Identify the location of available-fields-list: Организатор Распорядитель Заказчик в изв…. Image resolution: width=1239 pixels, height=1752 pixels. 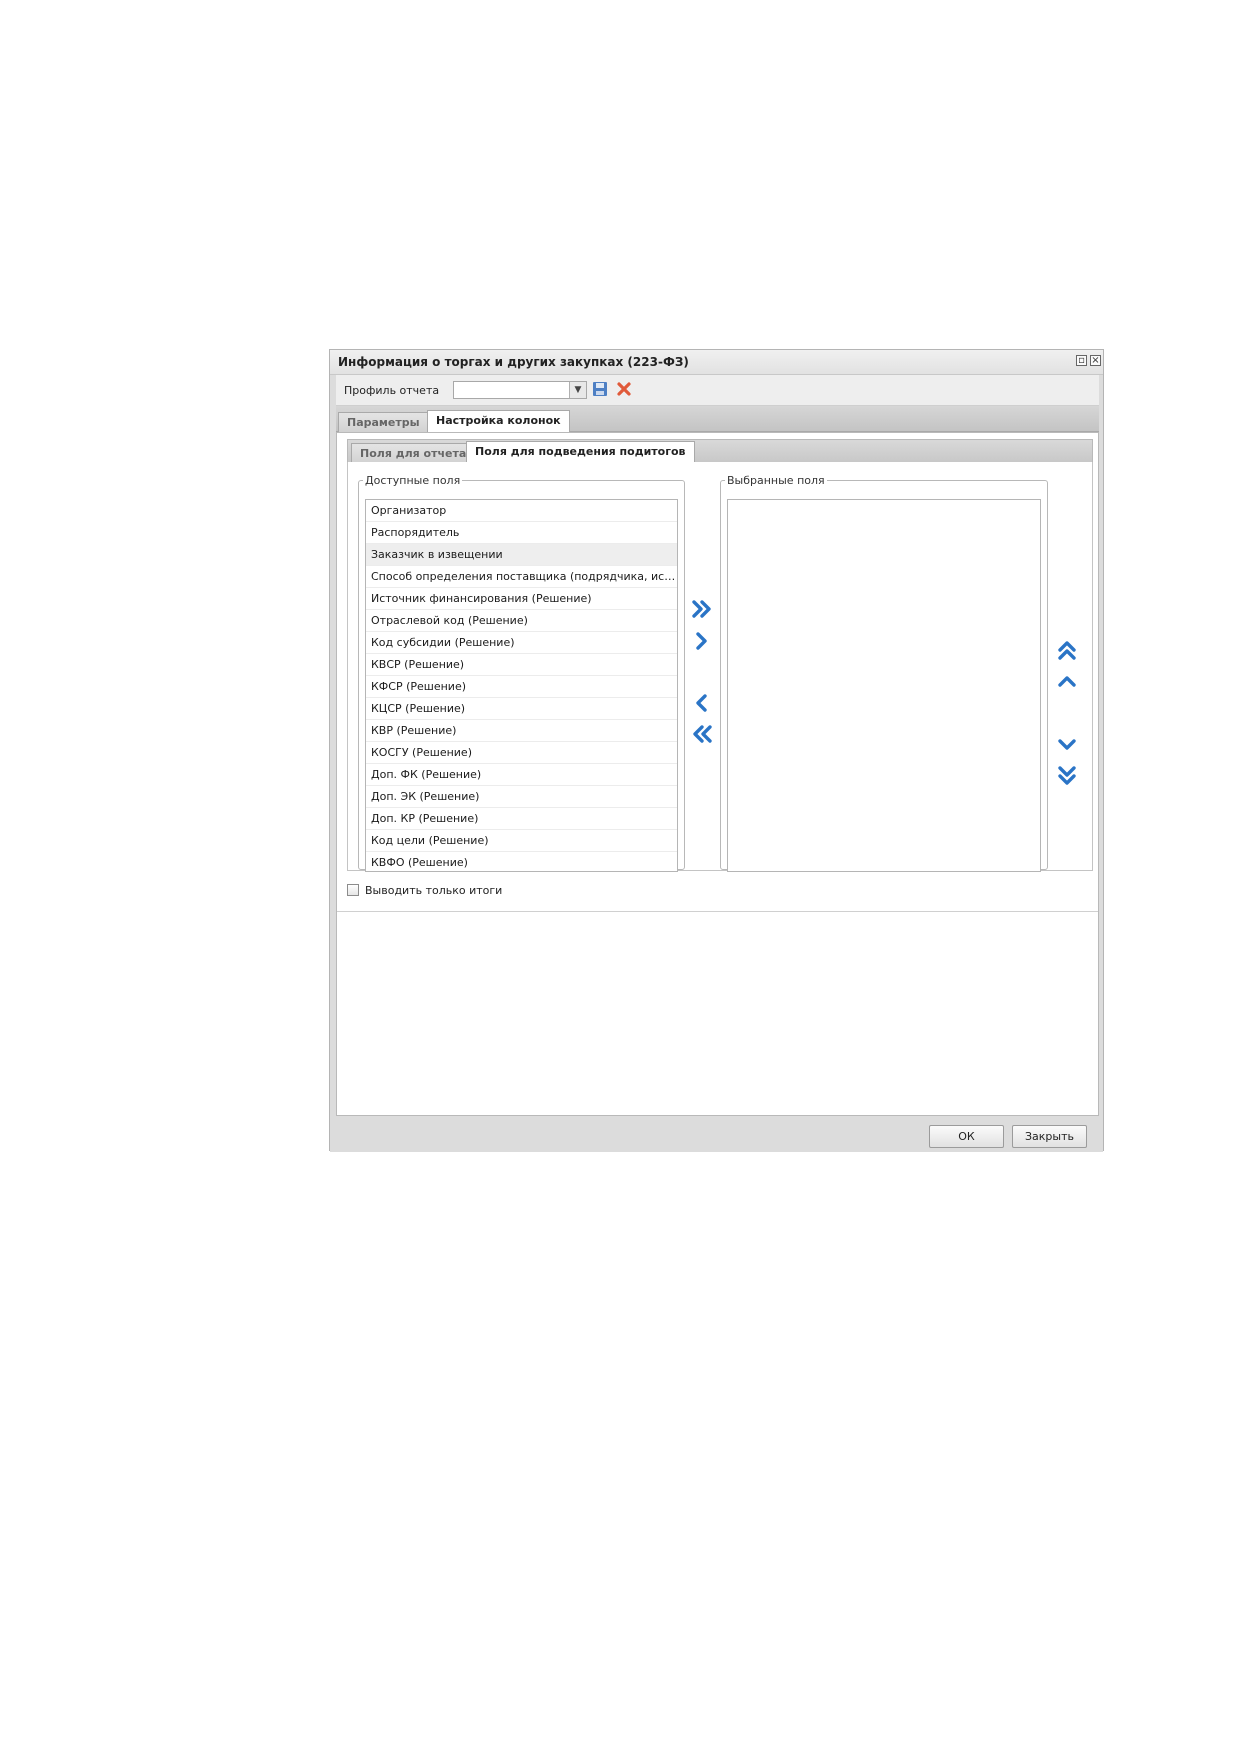
(521, 685).